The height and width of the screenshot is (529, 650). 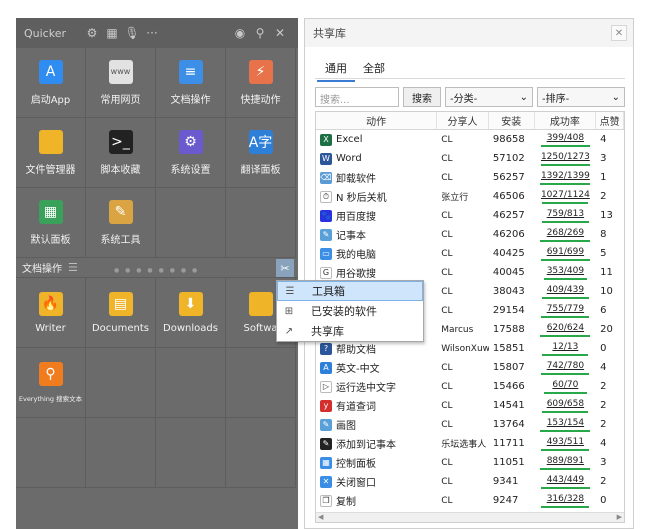 What do you see at coordinates (470, 500) in the screenshot?
I see `table-row: ❐ 复制 CL 9247 316/328 0` at bounding box center [470, 500].